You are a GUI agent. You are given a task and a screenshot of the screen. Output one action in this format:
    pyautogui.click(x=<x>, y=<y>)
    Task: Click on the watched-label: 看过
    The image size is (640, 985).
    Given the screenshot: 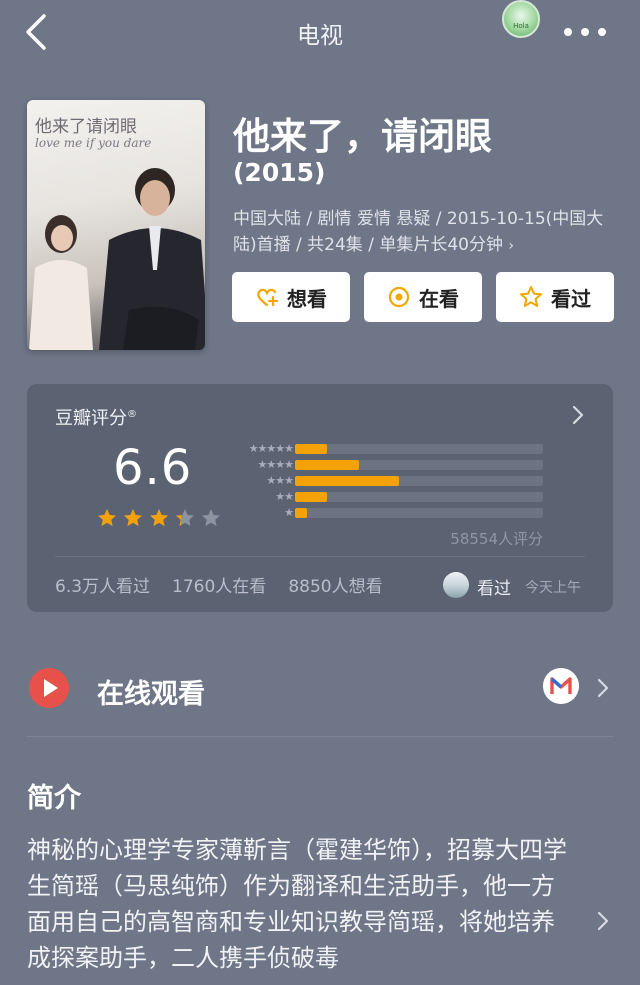 What is the action you would take?
    pyautogui.click(x=571, y=298)
    